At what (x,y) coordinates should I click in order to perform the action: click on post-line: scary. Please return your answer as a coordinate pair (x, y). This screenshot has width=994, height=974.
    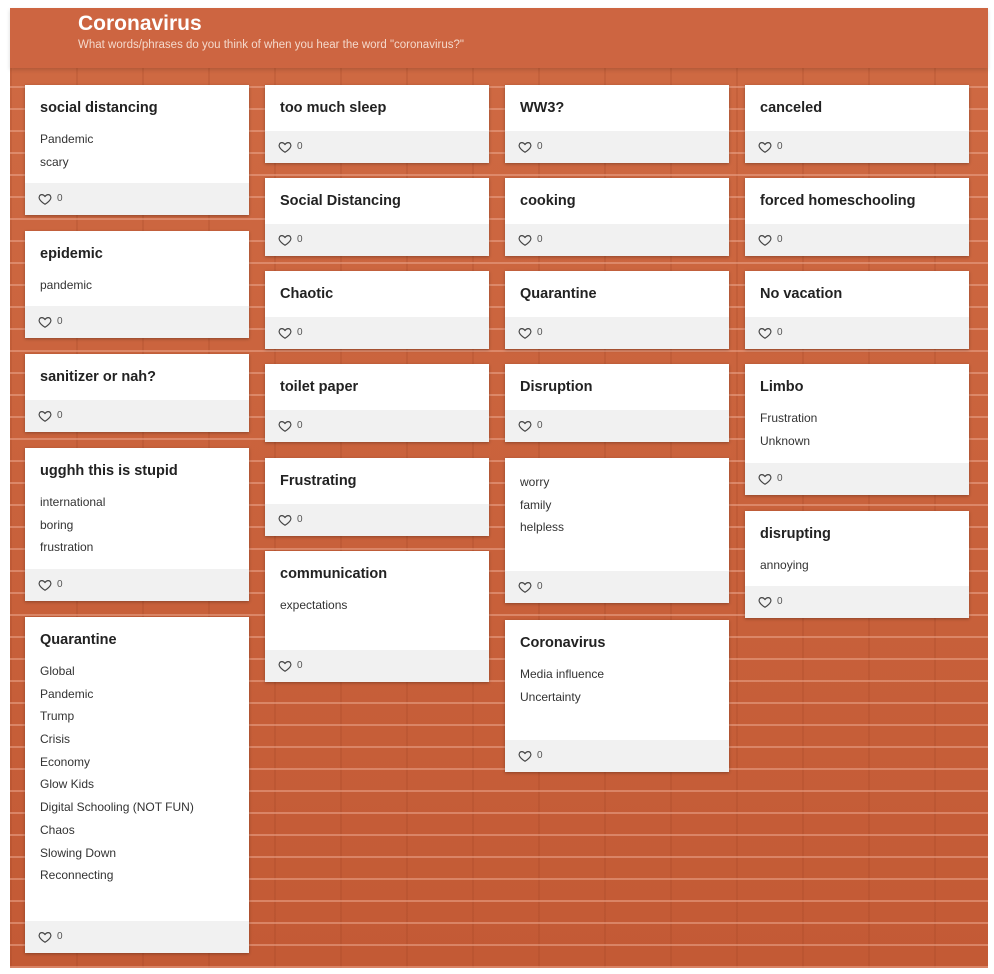
    Looking at the image, I should click on (54, 161).